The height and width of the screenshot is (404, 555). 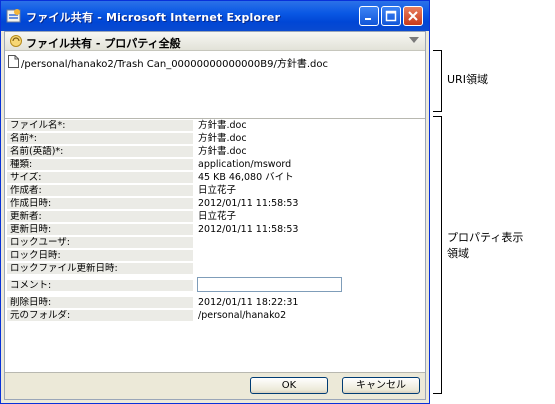 I want to click on property-label: 更新者:, so click(x=100, y=216).